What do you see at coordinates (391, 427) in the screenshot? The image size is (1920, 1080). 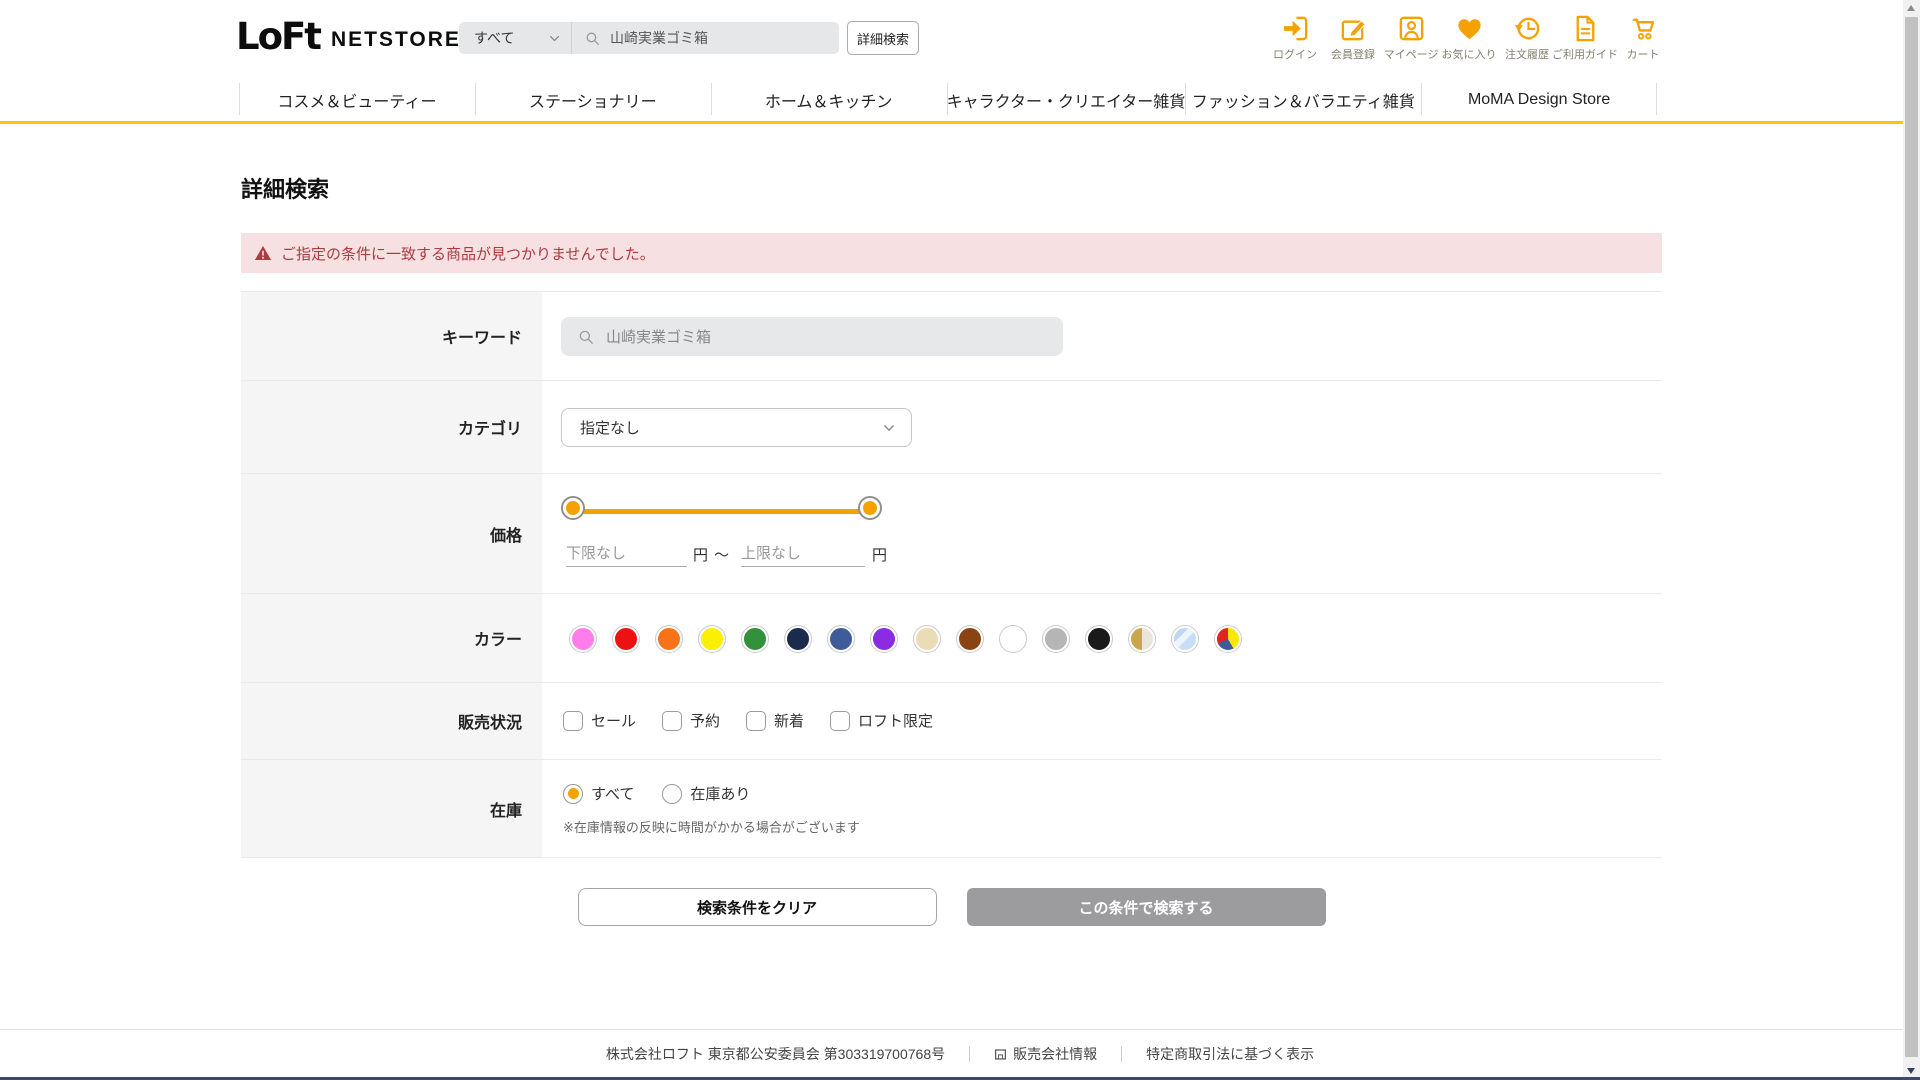 I see `category-label: カテゴリ` at bounding box center [391, 427].